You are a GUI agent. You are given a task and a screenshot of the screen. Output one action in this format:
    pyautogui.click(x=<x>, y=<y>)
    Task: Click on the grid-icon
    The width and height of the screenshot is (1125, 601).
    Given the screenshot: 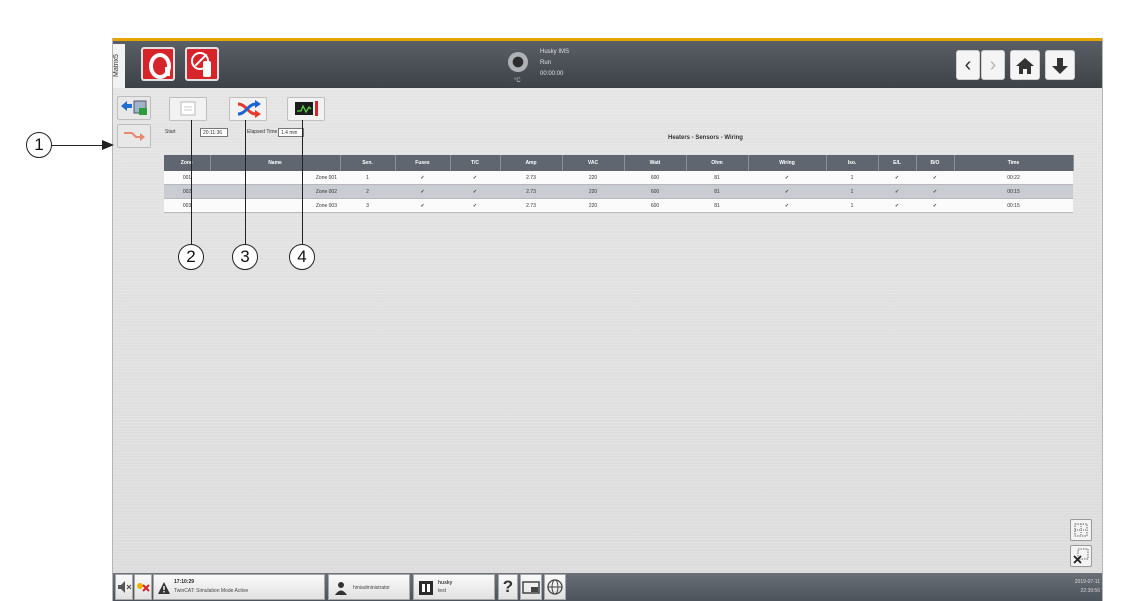 What is the action you would take?
    pyautogui.click(x=1081, y=530)
    